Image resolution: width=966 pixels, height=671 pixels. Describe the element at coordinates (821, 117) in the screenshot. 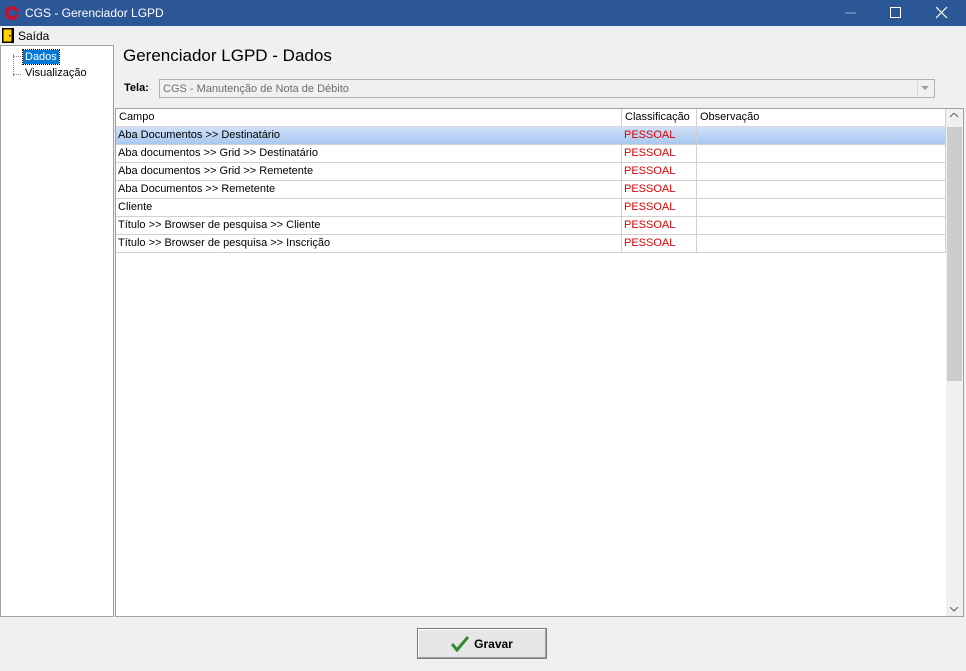

I see `column-header-observacao: Observação` at that location.